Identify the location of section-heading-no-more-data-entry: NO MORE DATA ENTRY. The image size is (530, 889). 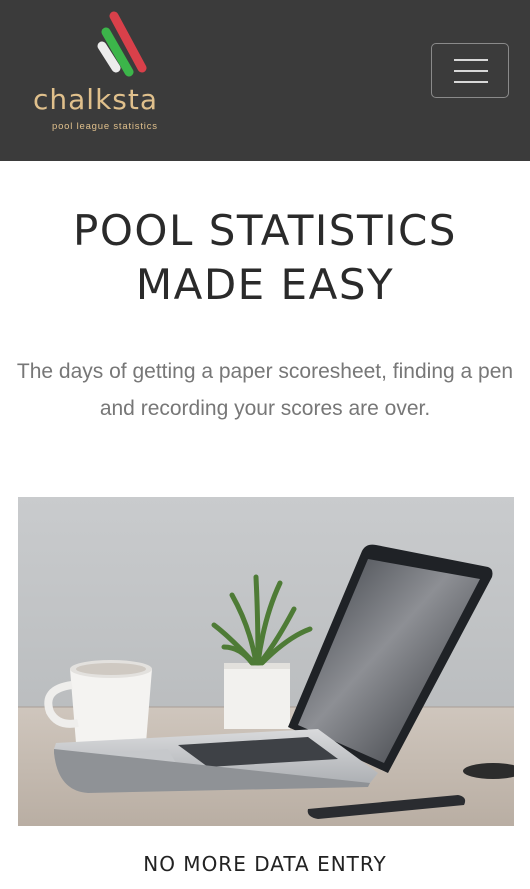
(265, 864).